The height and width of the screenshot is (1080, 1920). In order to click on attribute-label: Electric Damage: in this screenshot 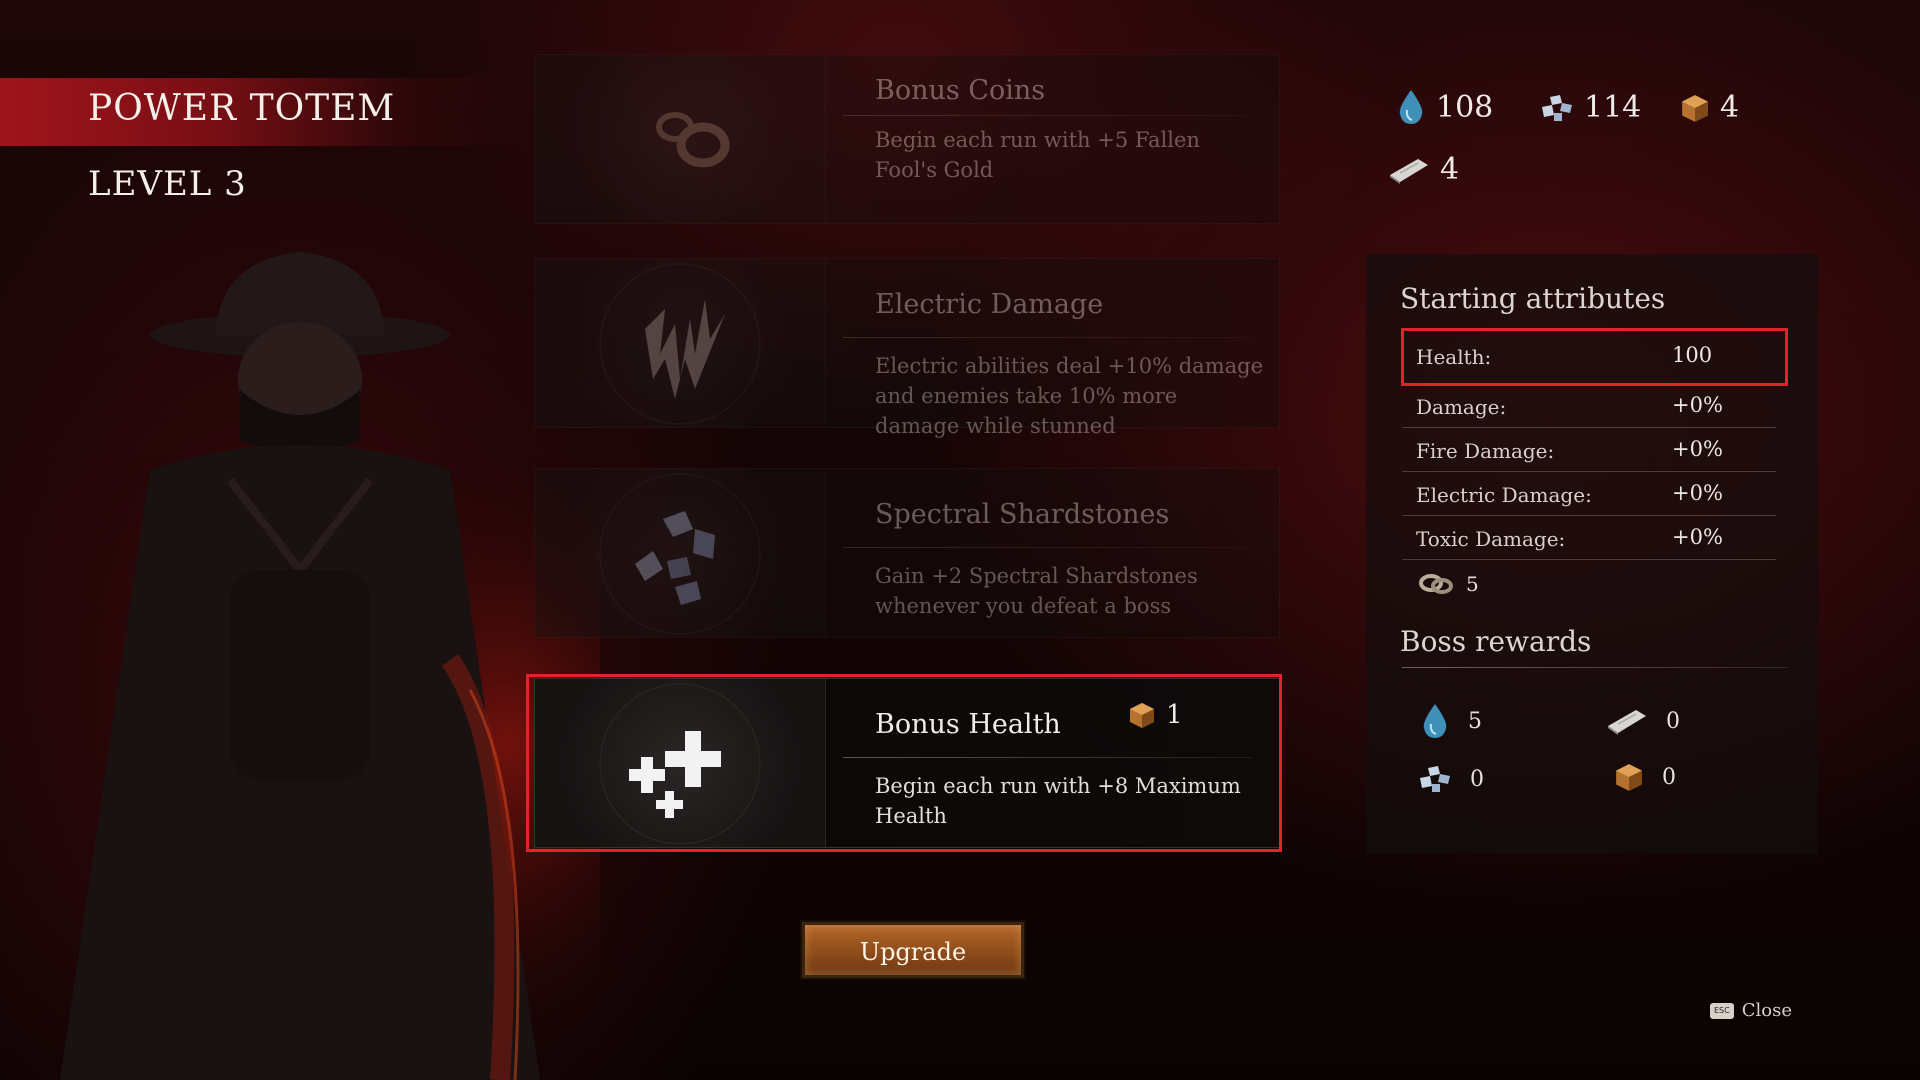, I will do `click(1504, 495)`.